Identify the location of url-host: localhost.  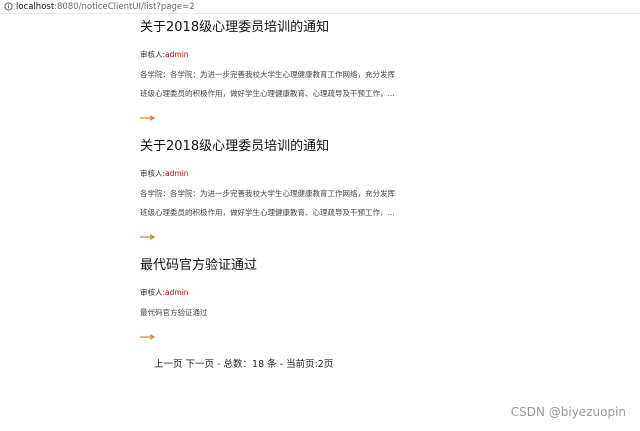
(35, 6).